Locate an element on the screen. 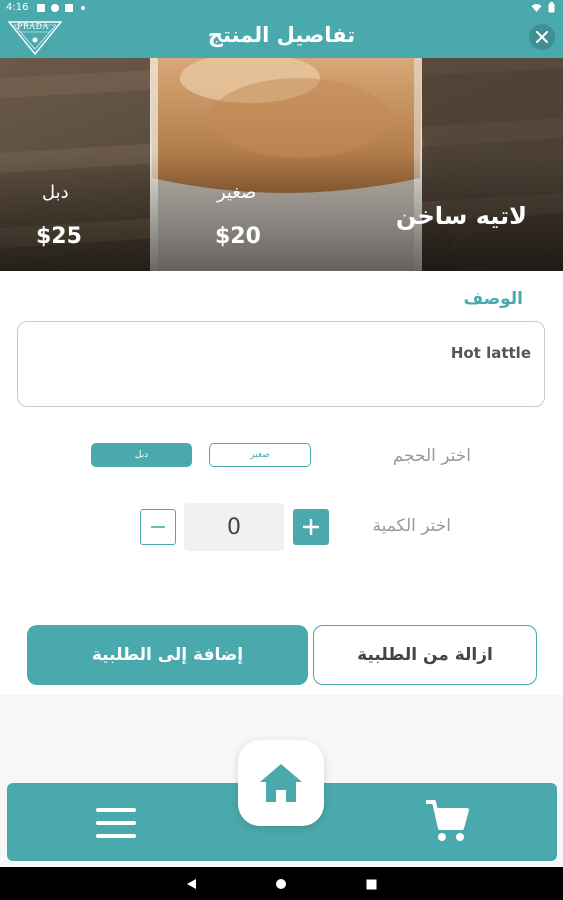 The height and width of the screenshot is (900, 563). size-label: اختر الحجم is located at coordinates (431, 456).